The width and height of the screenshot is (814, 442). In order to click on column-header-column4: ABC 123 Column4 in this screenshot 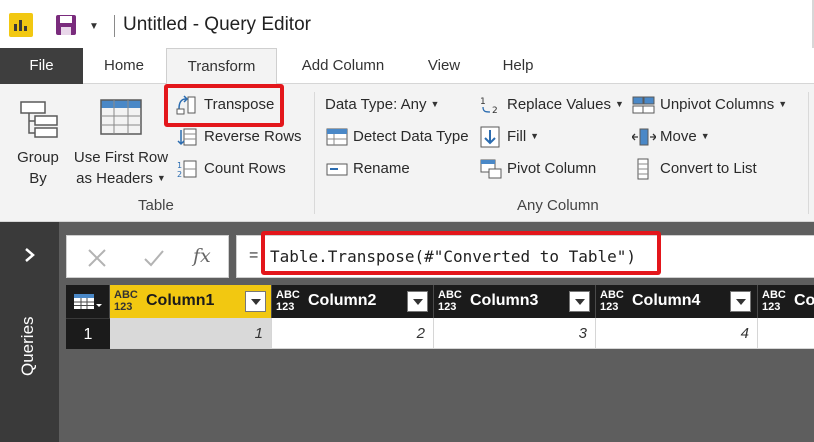, I will do `click(677, 301)`.